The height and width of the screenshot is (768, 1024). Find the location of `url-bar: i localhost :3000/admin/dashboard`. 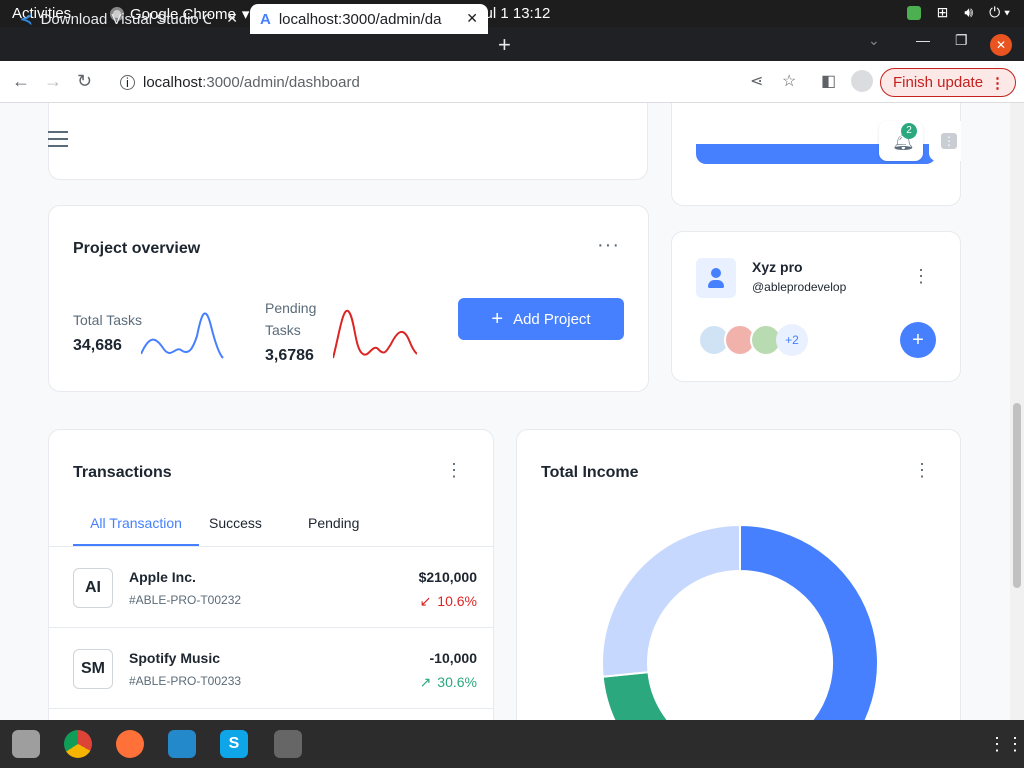

url-bar: i localhost :3000/admin/dashboard is located at coordinates (458, 82).